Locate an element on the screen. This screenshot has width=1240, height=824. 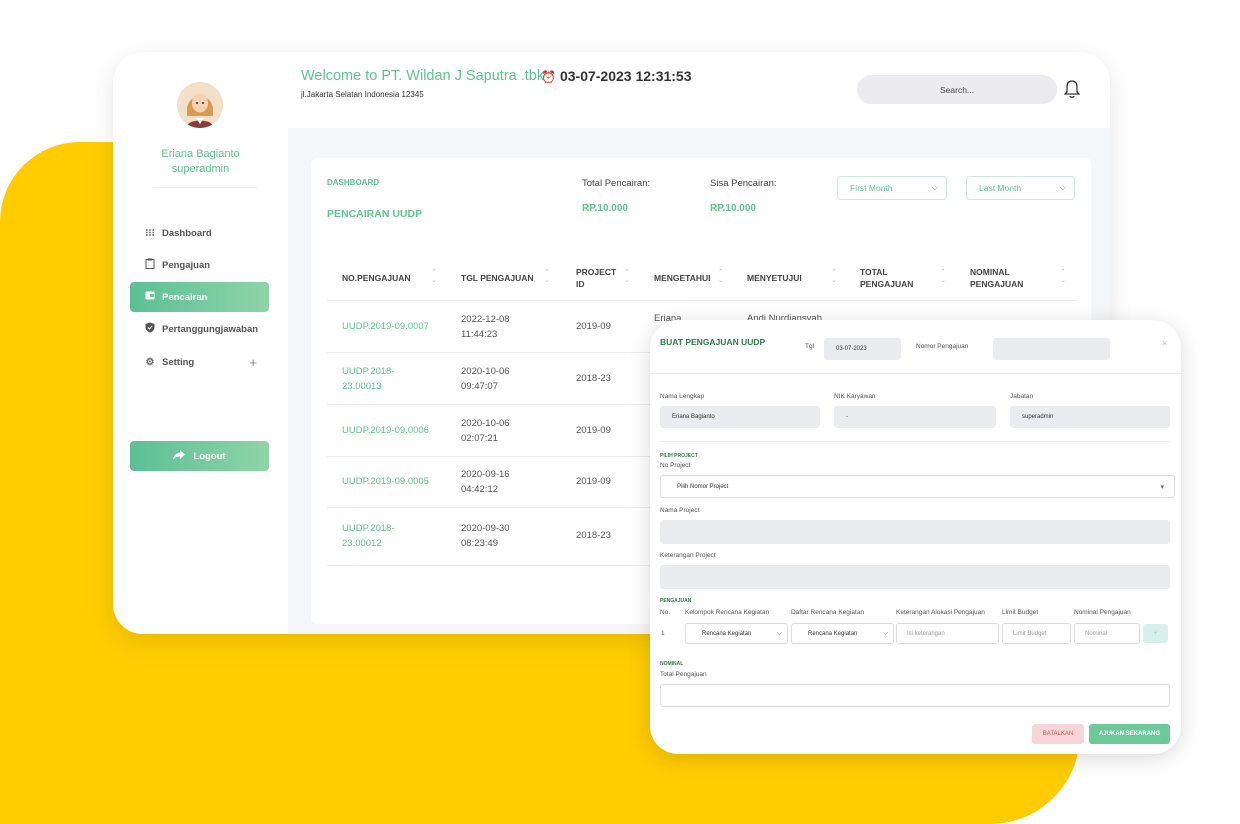
row-number: 1 is located at coordinates (663, 633).